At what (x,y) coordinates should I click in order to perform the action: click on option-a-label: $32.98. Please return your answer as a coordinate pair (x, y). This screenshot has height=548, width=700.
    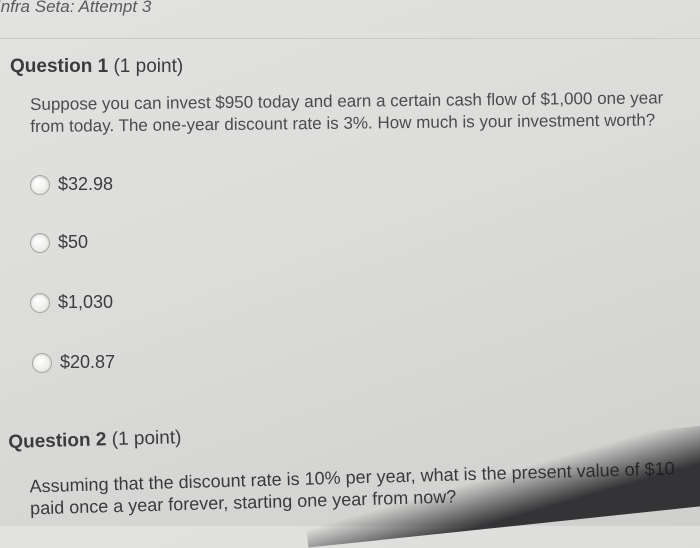
    Looking at the image, I should click on (86, 184).